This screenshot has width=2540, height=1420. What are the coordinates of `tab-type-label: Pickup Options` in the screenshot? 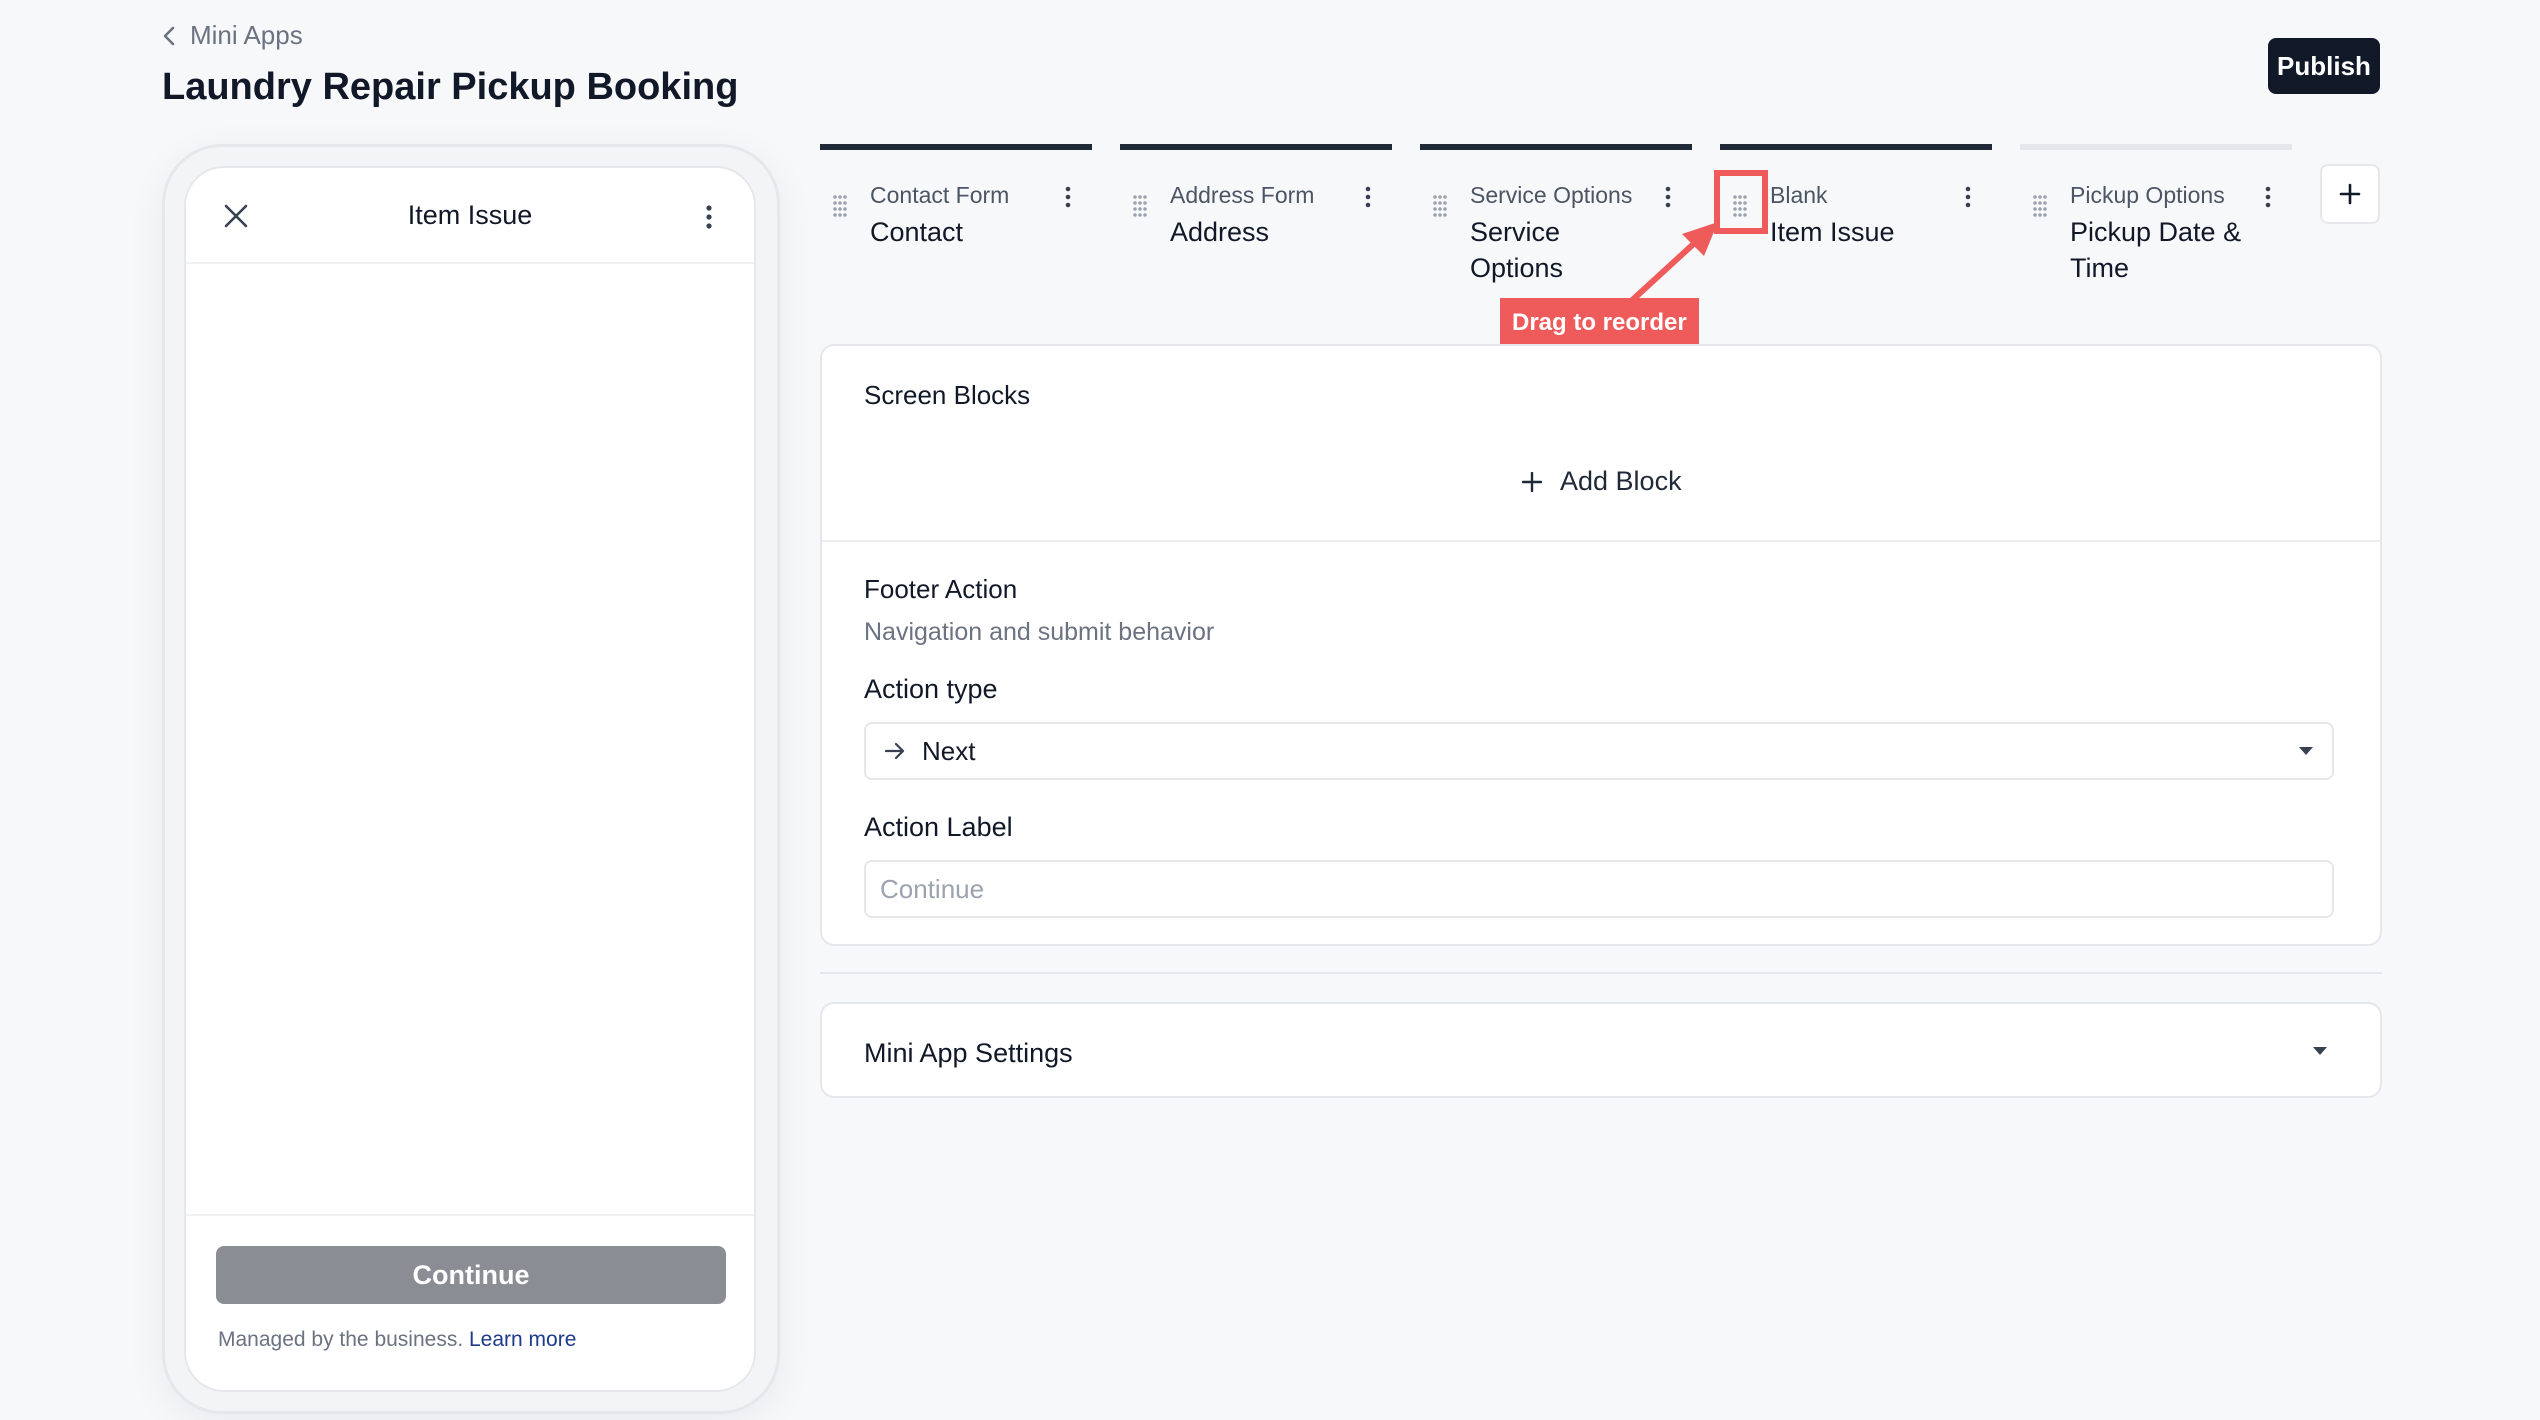 It's located at (2147, 195).